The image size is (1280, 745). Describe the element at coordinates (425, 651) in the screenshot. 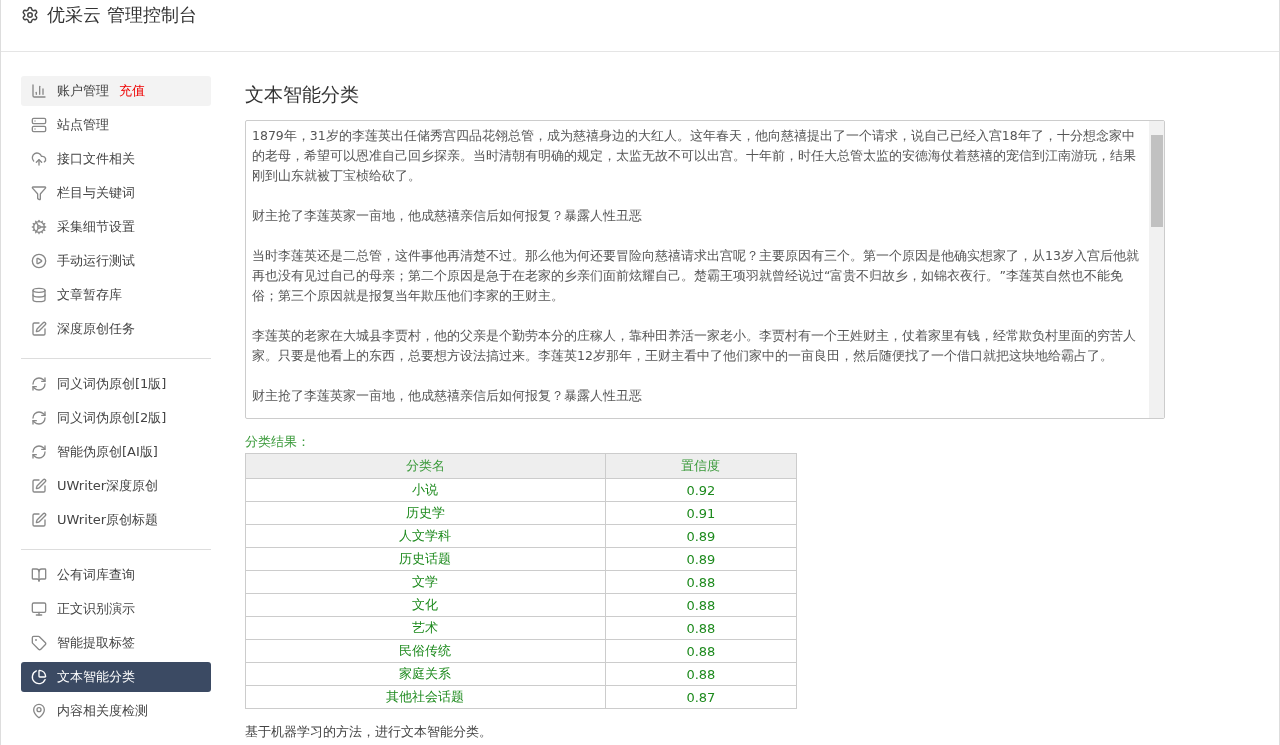

I see `table-cell: 民俗传统` at that location.